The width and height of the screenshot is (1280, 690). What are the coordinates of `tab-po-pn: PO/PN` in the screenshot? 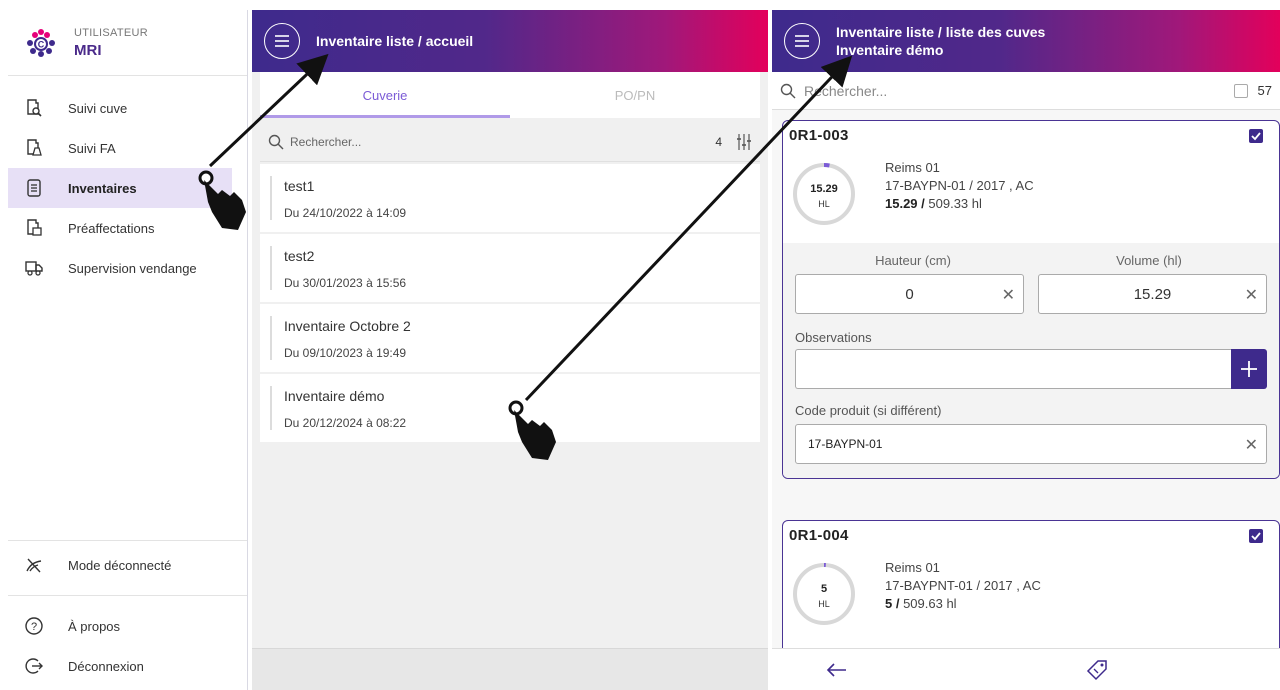 It's located at (635, 95).